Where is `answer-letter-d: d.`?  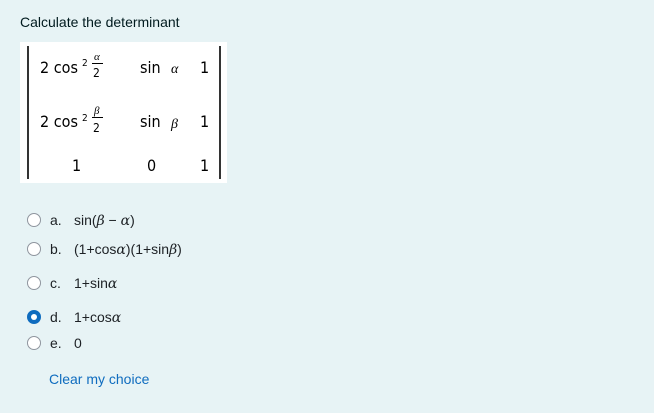
answer-letter-d: d. is located at coordinates (56, 317).